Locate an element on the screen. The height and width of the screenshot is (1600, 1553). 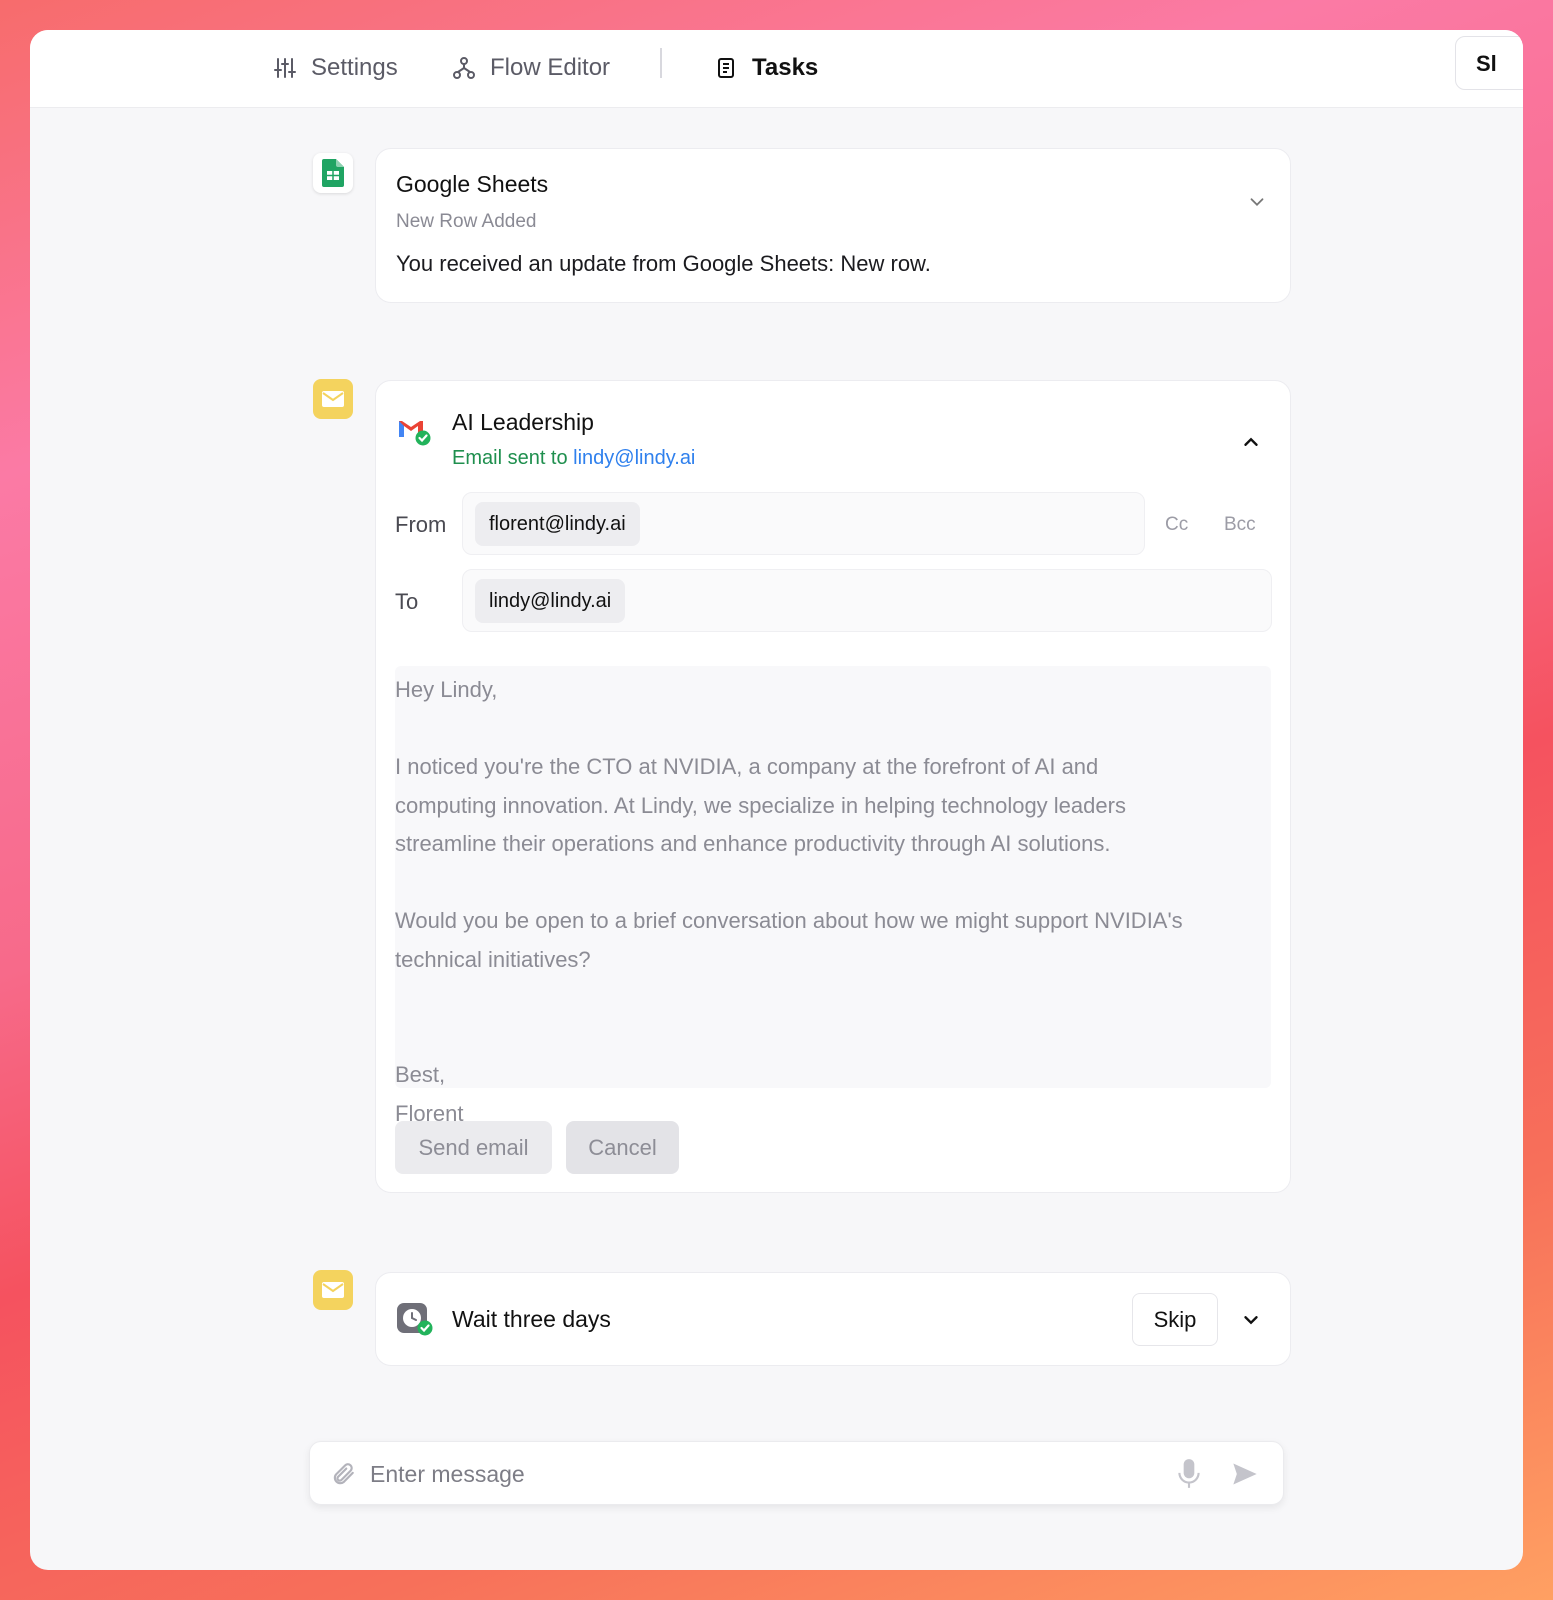
from-chip: florent@lindy.ai is located at coordinates (557, 524).